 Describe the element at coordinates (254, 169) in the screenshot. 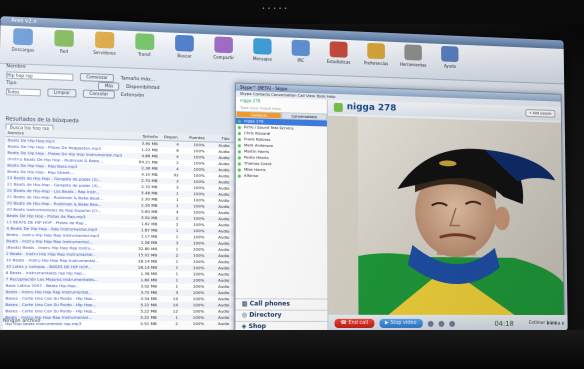

I see `contact-name: Mike Harris` at that location.